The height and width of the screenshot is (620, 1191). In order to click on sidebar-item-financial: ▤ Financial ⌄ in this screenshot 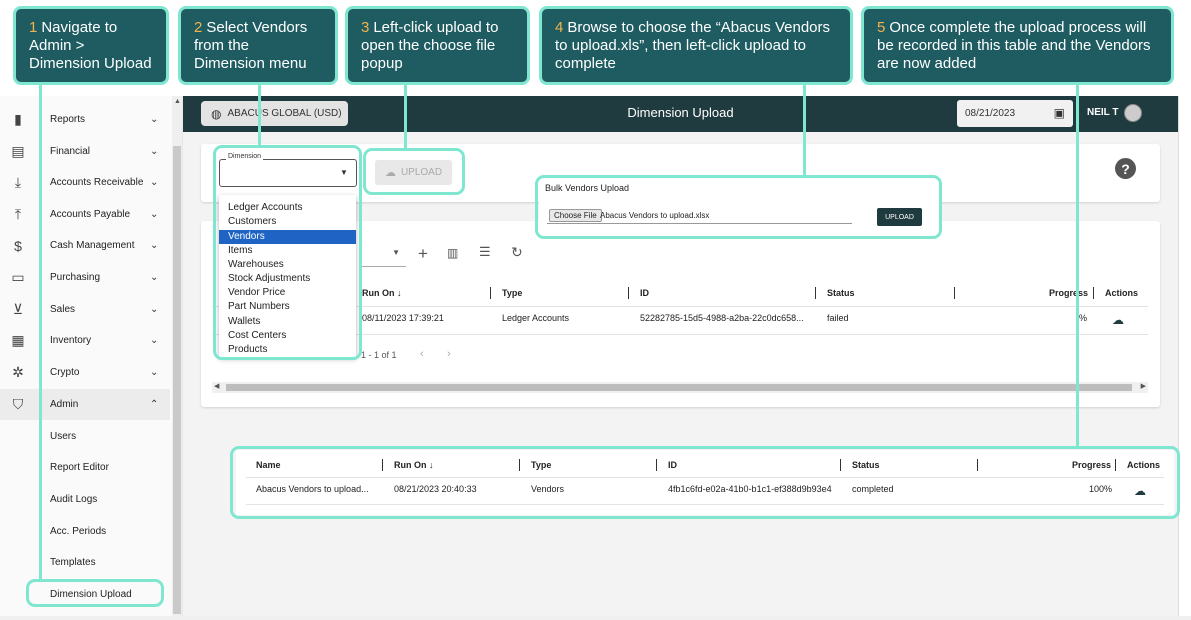, I will do `click(85, 151)`.